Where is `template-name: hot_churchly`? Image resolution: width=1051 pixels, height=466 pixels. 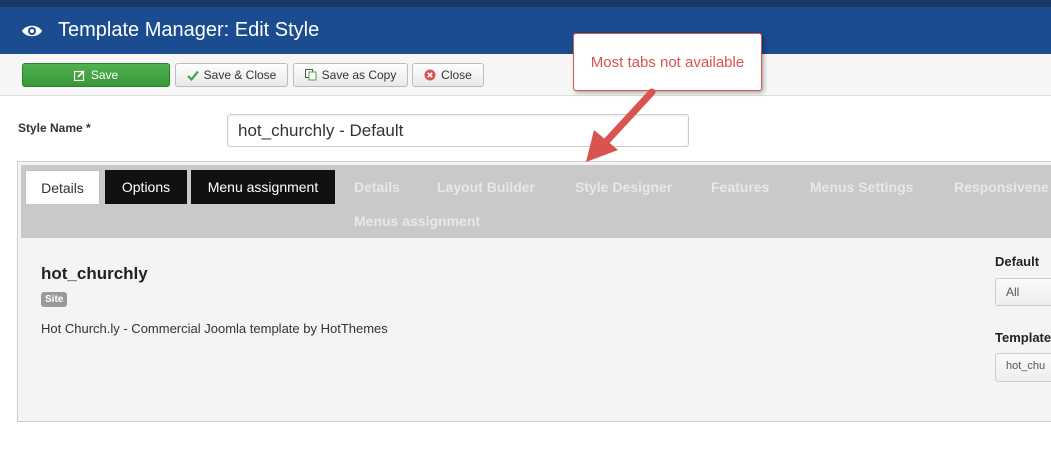 template-name: hot_churchly is located at coordinates (94, 273).